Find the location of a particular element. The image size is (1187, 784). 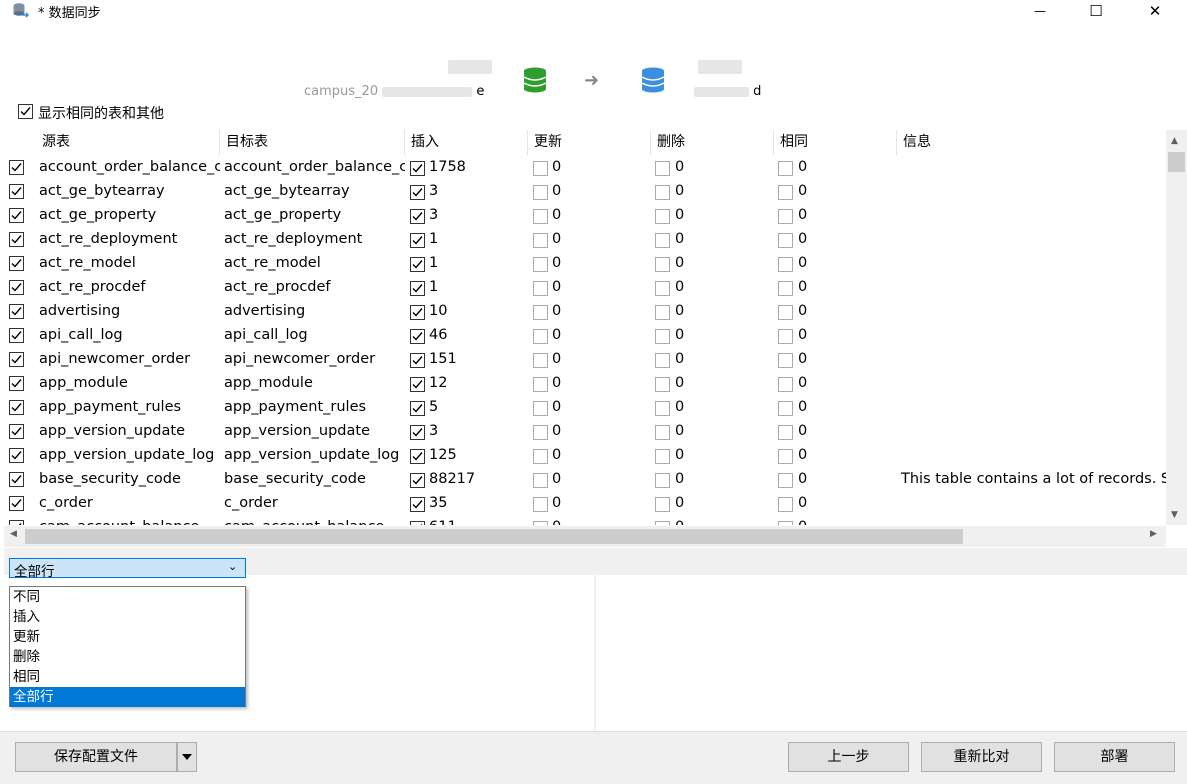

column-header-update: 更新 is located at coordinates (589, 142).